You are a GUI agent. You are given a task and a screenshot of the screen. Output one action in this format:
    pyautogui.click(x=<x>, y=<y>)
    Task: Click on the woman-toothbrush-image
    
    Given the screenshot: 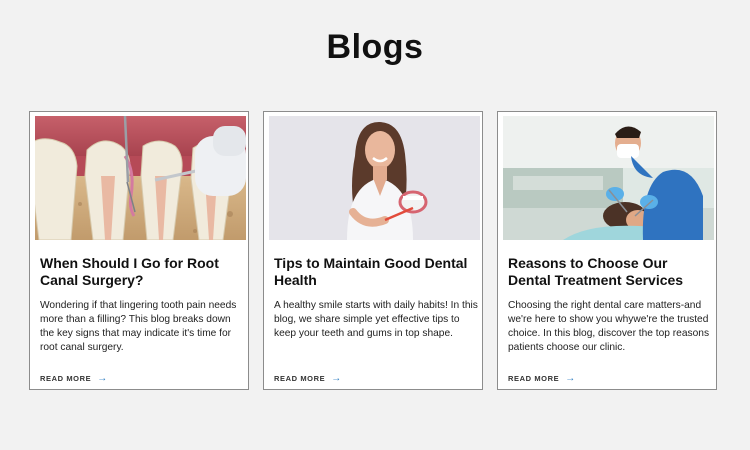 What is the action you would take?
    pyautogui.click(x=374, y=178)
    